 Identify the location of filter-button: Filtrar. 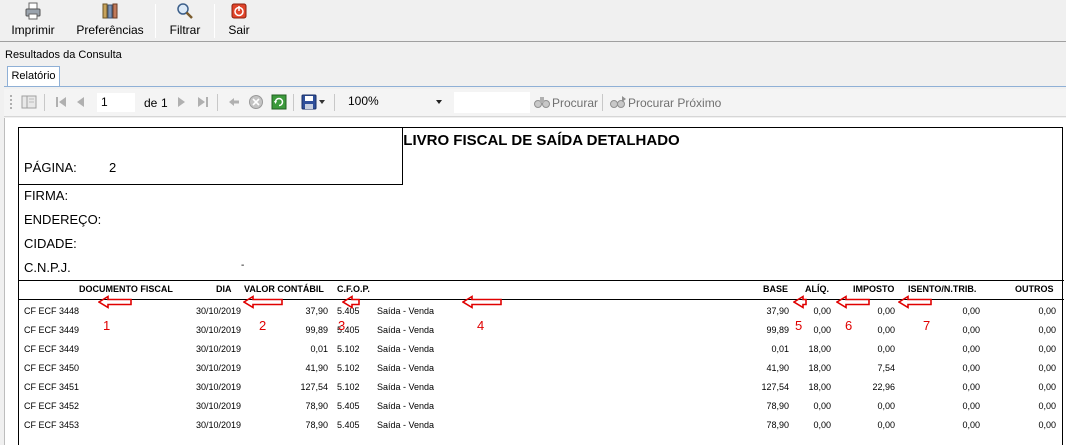
(185, 21).